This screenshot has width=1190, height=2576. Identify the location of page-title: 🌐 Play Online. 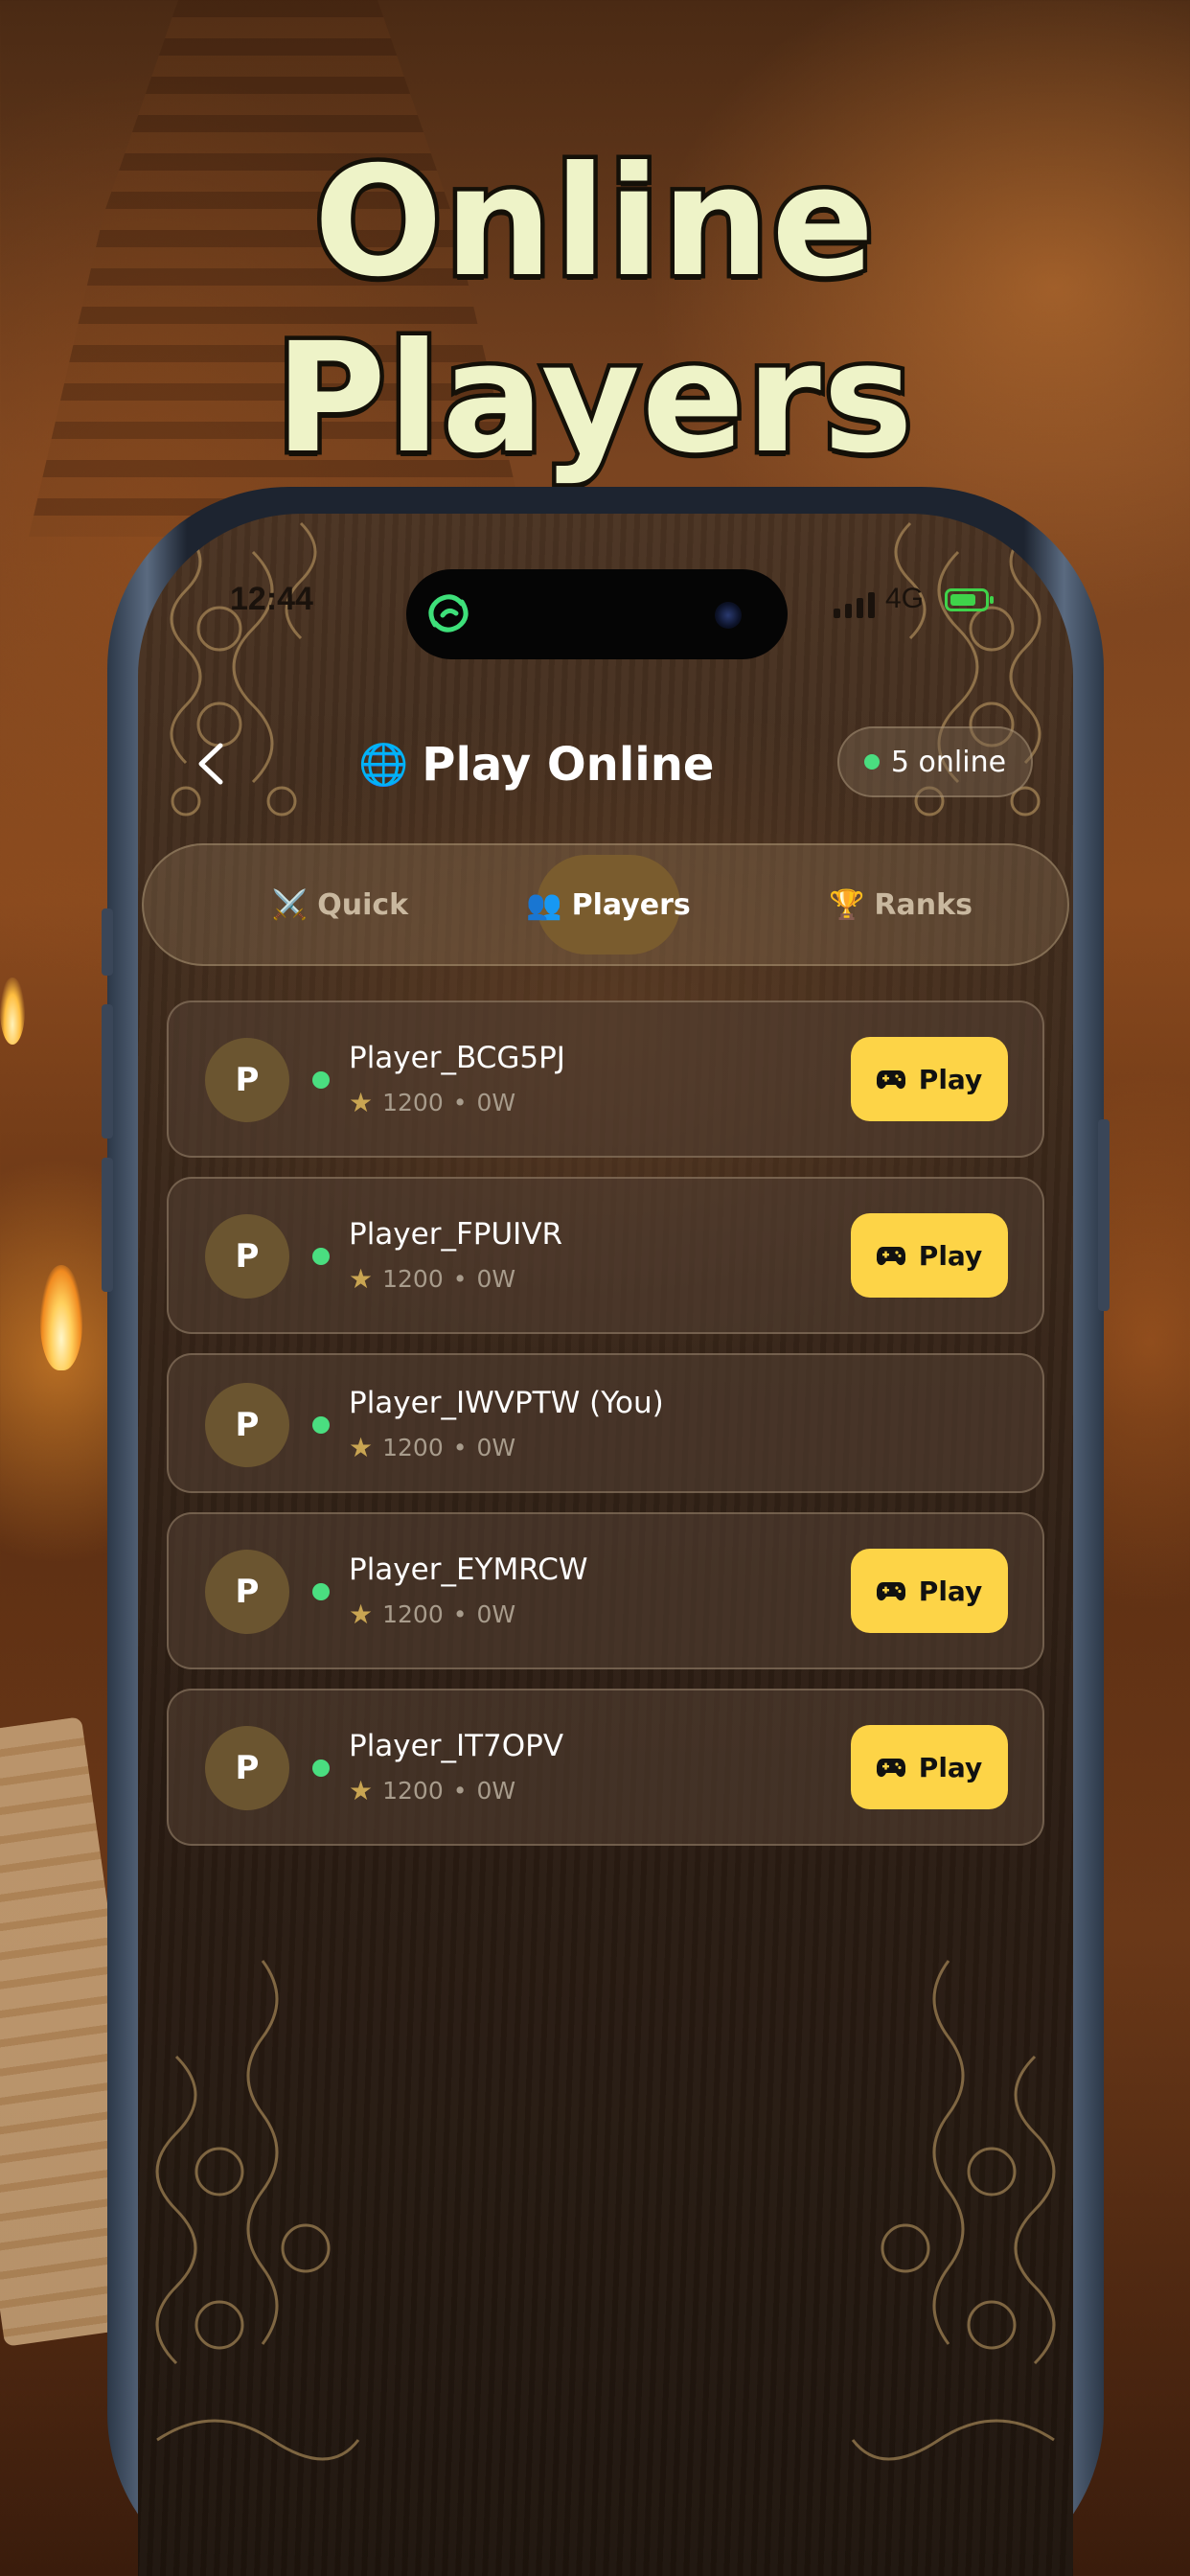
(536, 765).